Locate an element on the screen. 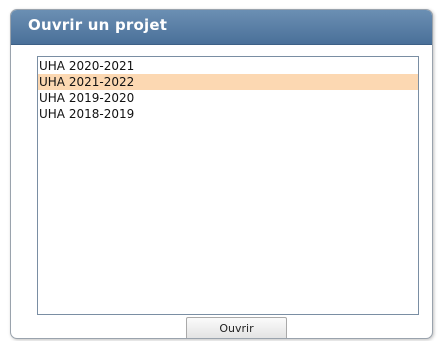 Image resolution: width=443 pixels, height=341 pixels. project-list-item: UHA 2019-2020 is located at coordinates (228, 98).